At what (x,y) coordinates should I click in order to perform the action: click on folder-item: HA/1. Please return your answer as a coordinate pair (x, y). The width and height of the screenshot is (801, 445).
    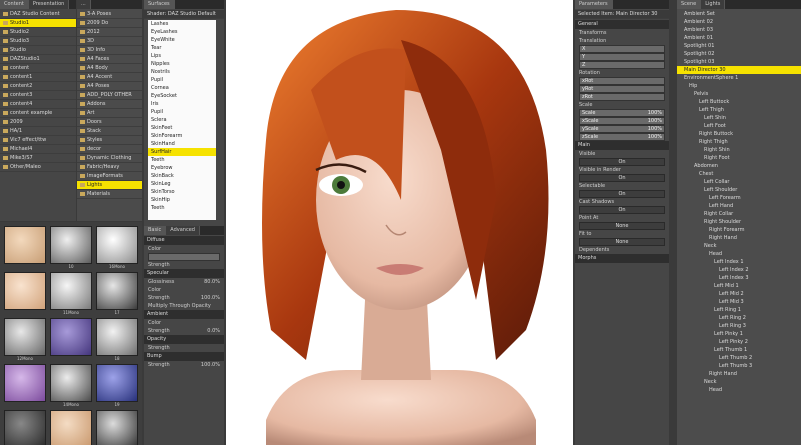
    Looking at the image, I should click on (38, 131).